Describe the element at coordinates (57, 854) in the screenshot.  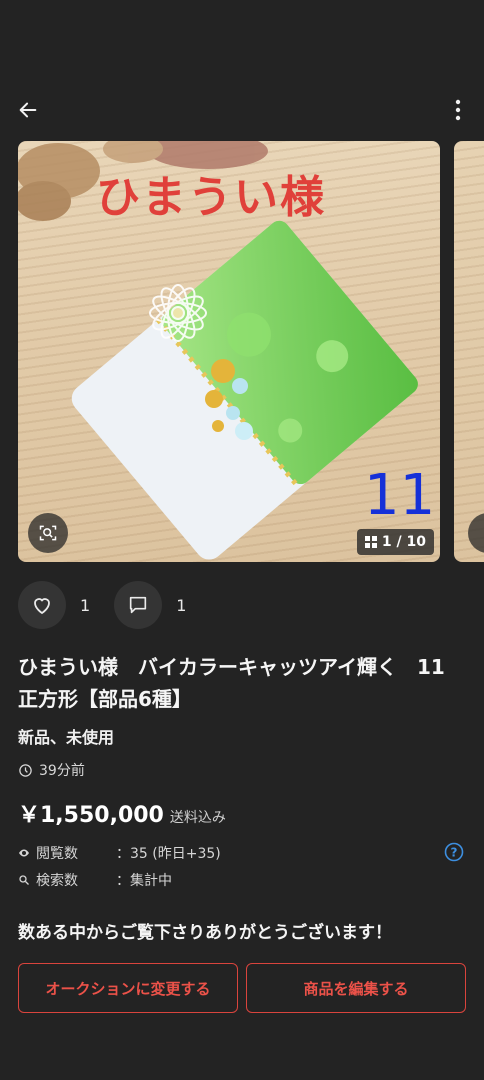
I see `view-count-label: 閲覧数` at that location.